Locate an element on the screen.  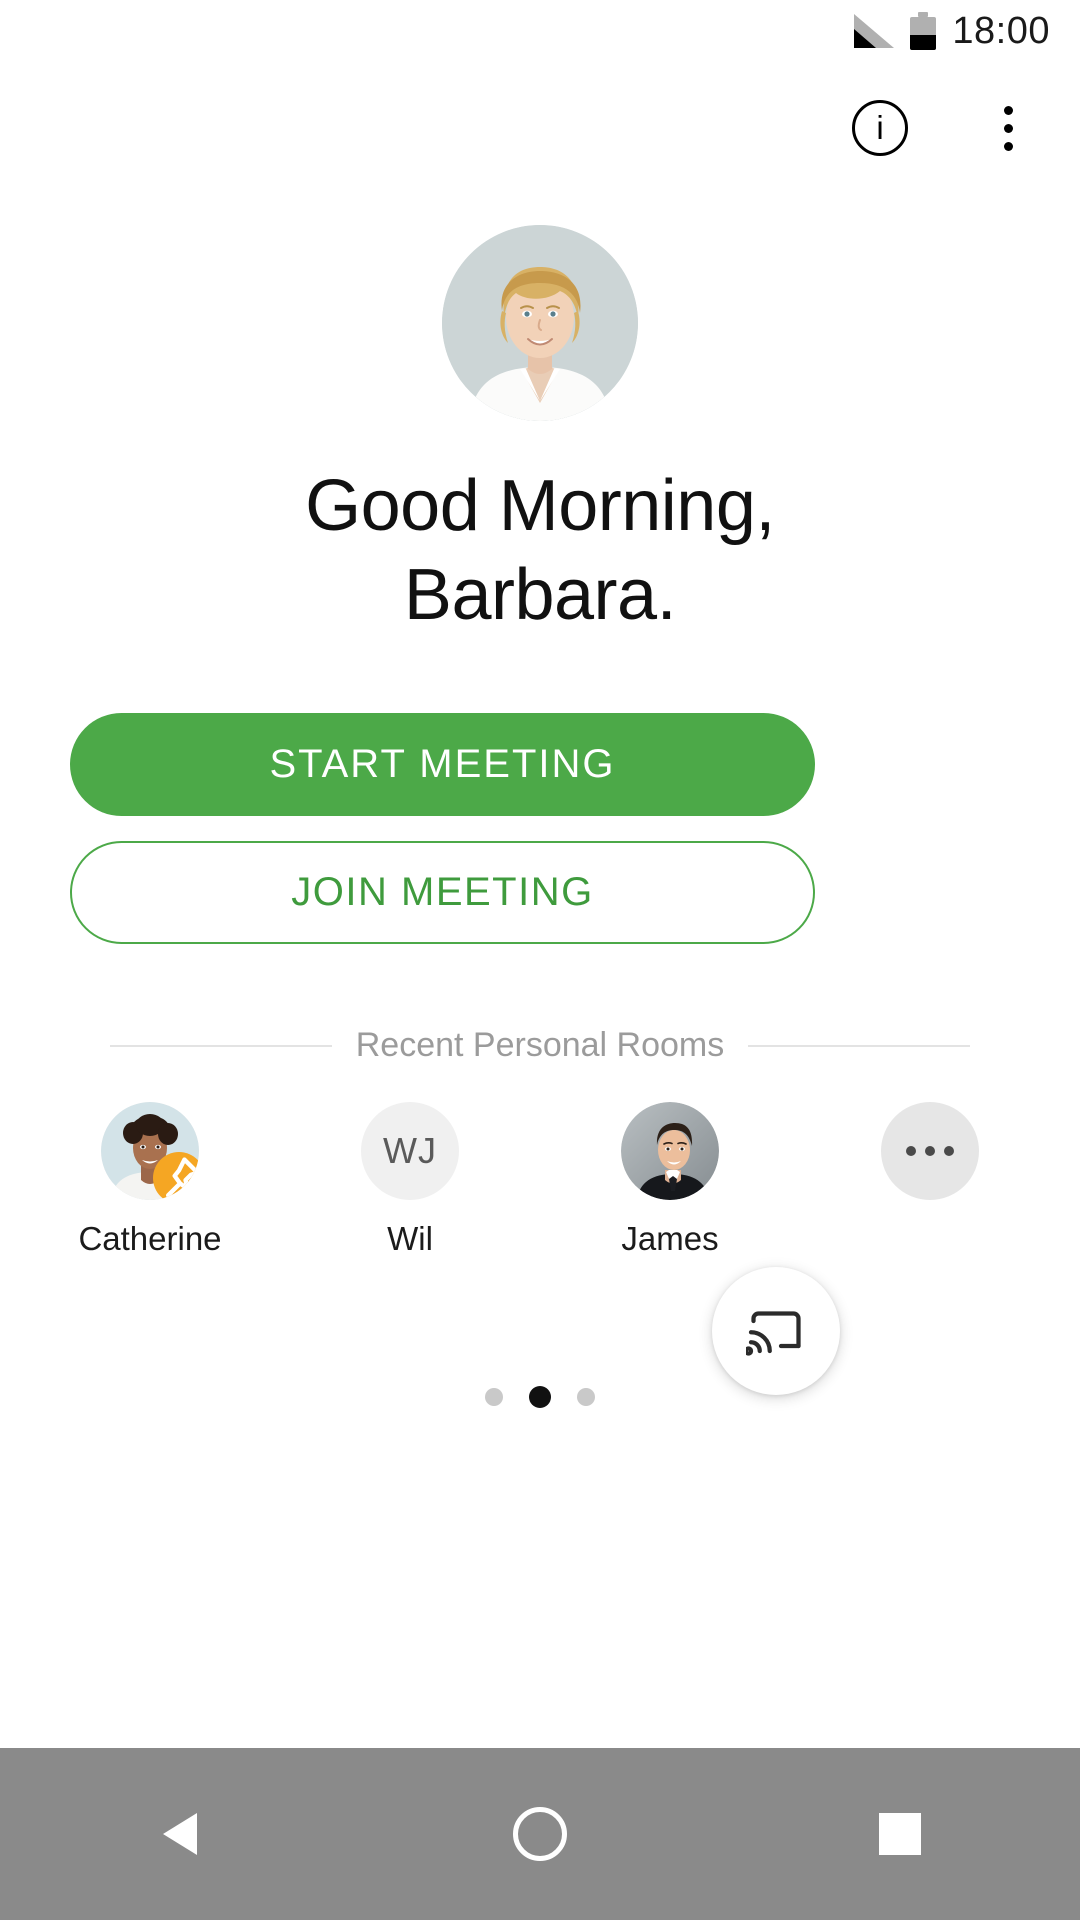
avatar is located at coordinates (540, 323).